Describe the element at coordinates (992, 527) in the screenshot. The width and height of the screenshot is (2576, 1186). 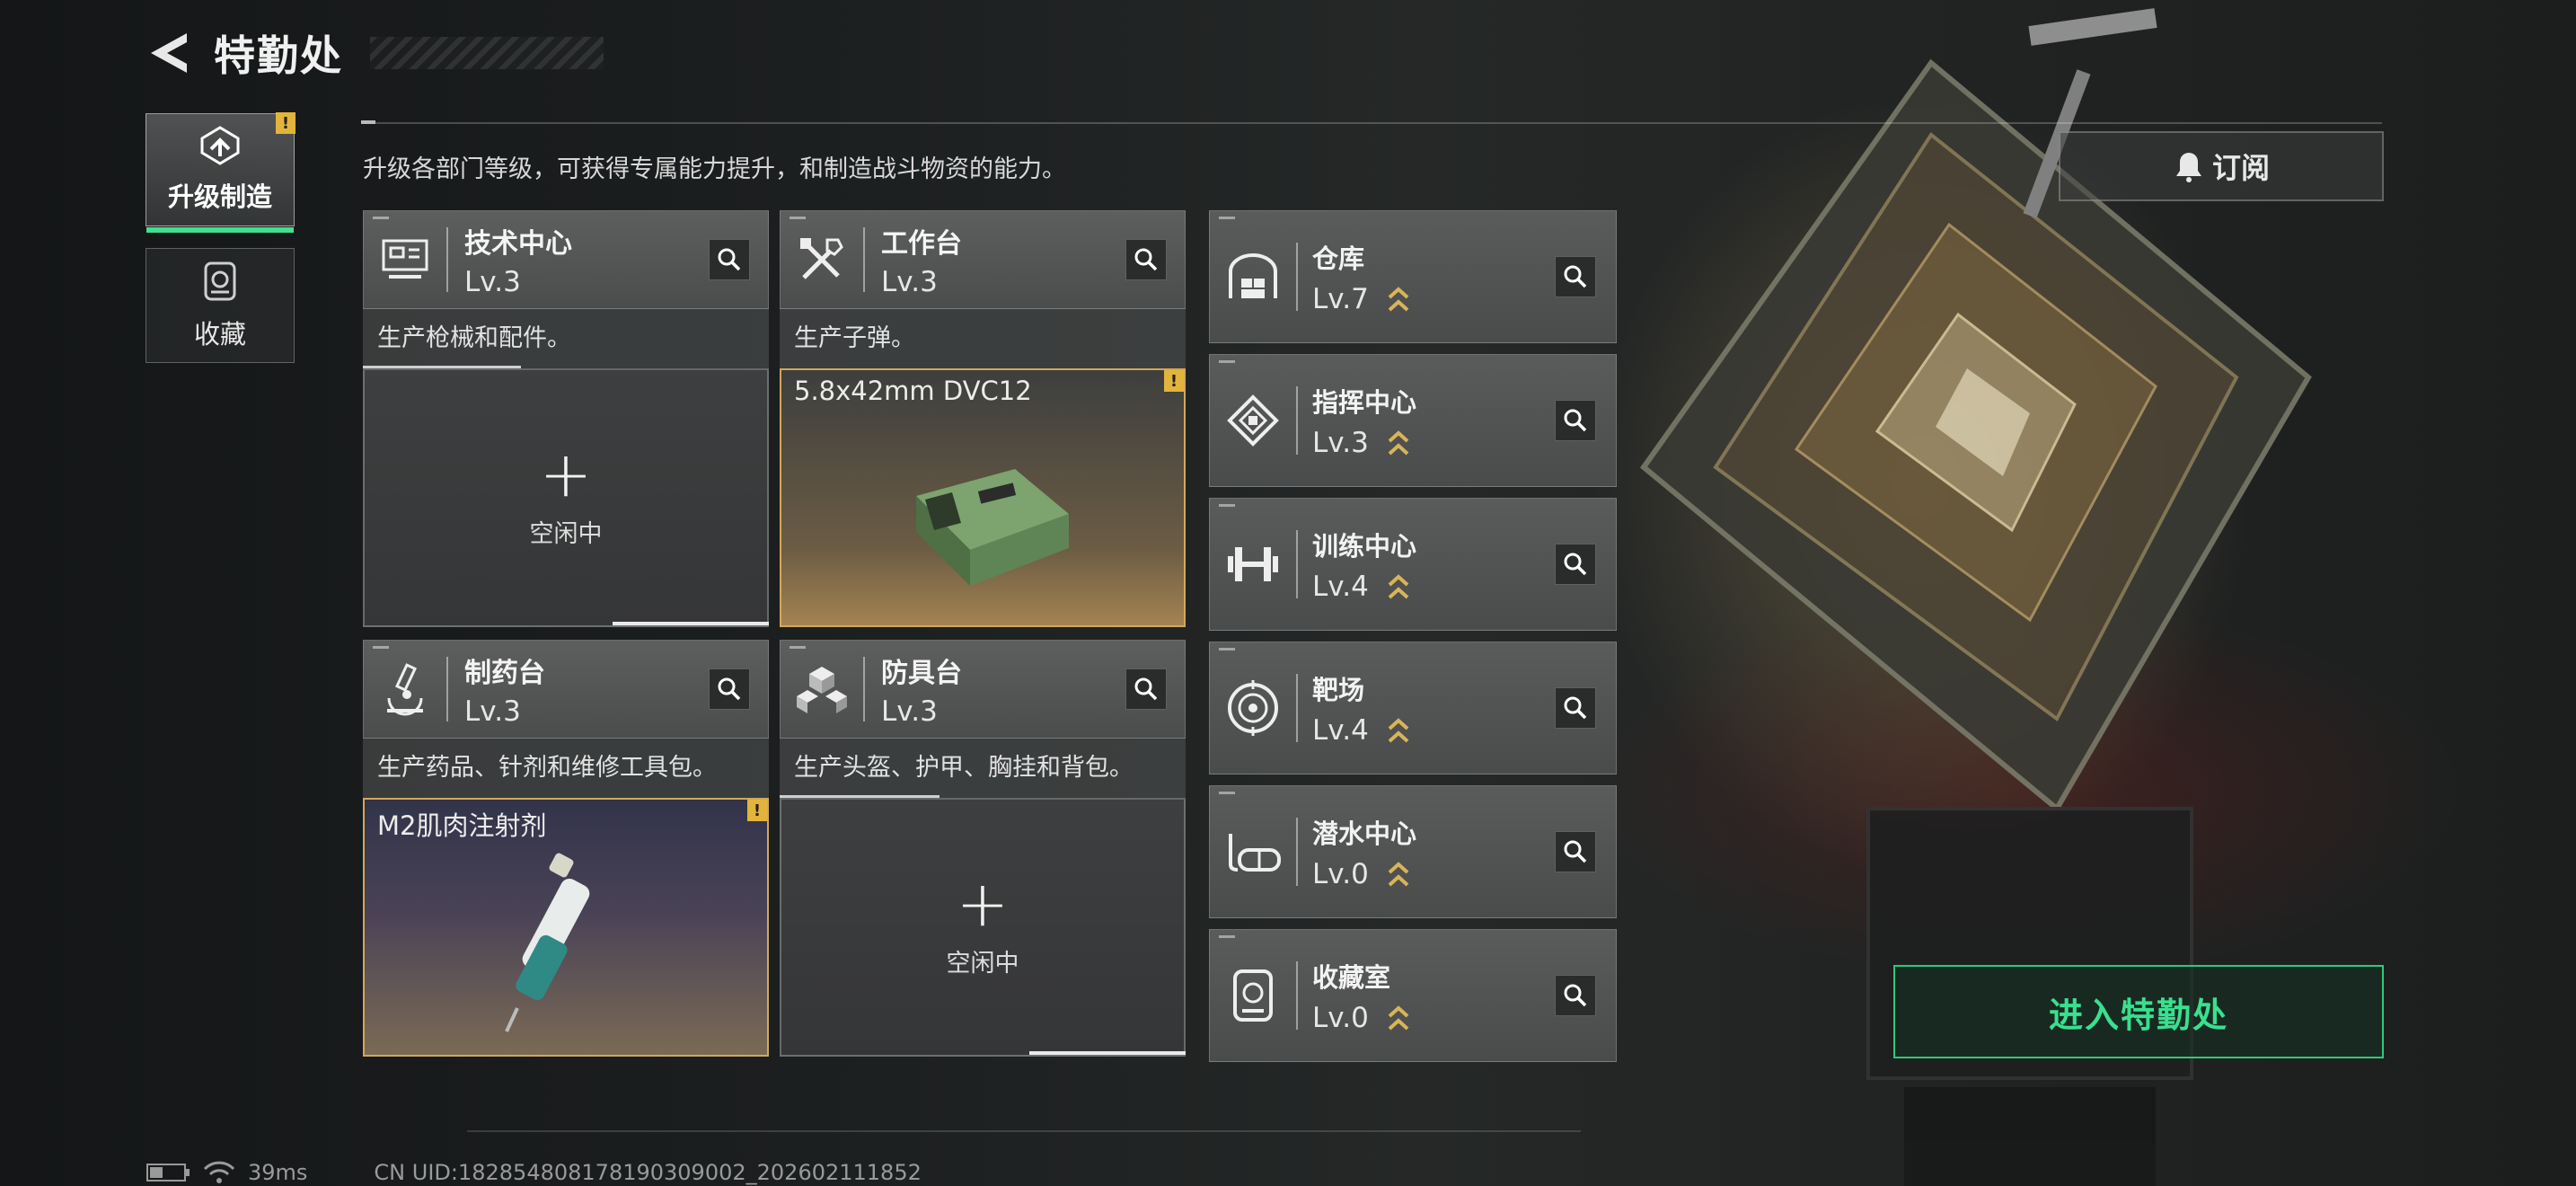
I see `ammo-box-image` at that location.